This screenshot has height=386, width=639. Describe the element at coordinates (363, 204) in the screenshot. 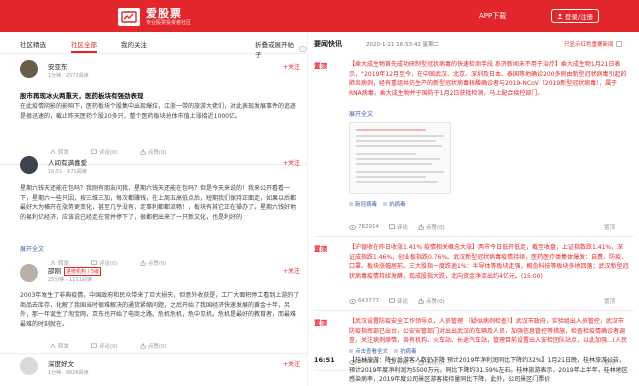

I see `tag-item: 新冠病毒` at that location.